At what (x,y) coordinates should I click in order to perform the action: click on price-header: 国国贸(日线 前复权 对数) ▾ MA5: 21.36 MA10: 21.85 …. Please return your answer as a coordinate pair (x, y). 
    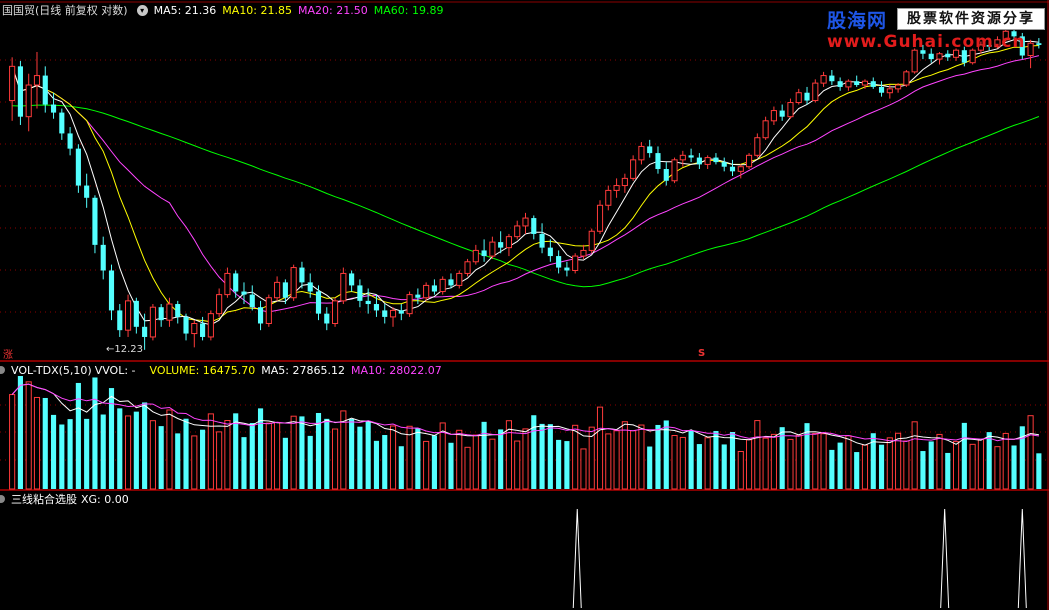
    Looking at the image, I should click on (224, 10).